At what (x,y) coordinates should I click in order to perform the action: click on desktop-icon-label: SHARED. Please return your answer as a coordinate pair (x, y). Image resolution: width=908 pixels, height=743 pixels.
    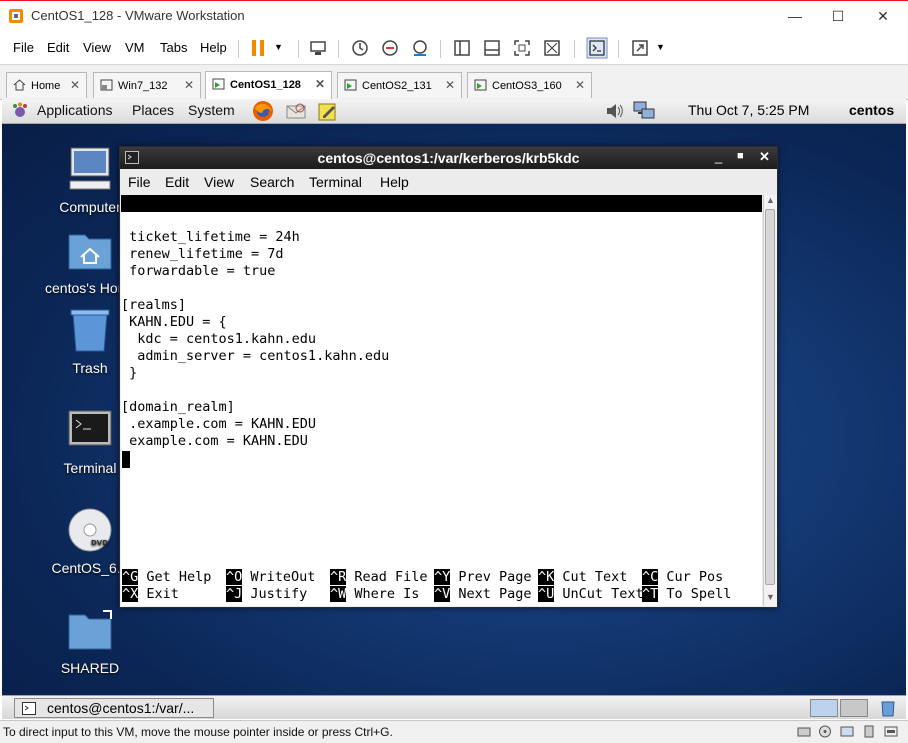
    Looking at the image, I should click on (90, 668).